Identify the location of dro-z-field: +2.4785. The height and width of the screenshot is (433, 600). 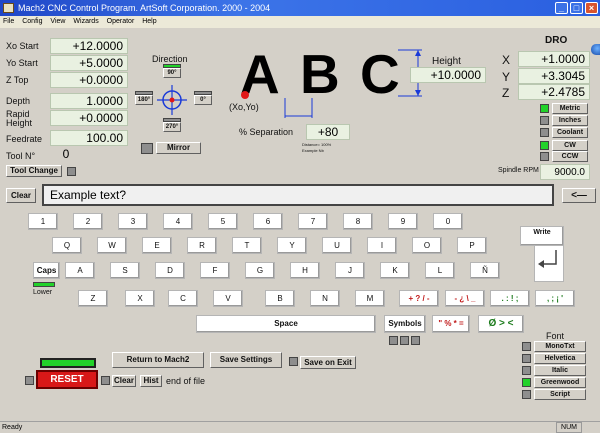
(554, 92).